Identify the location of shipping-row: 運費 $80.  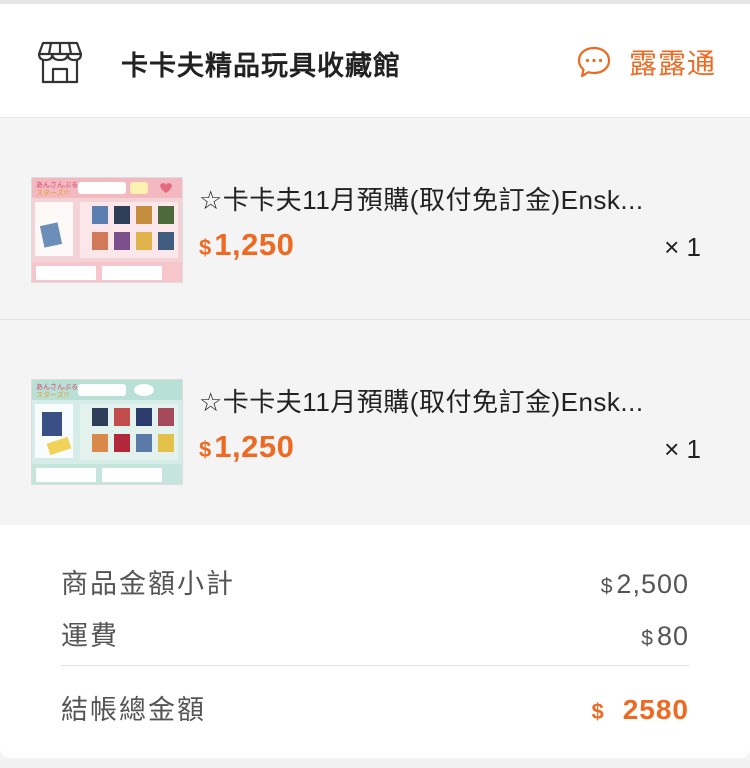
(375, 633).